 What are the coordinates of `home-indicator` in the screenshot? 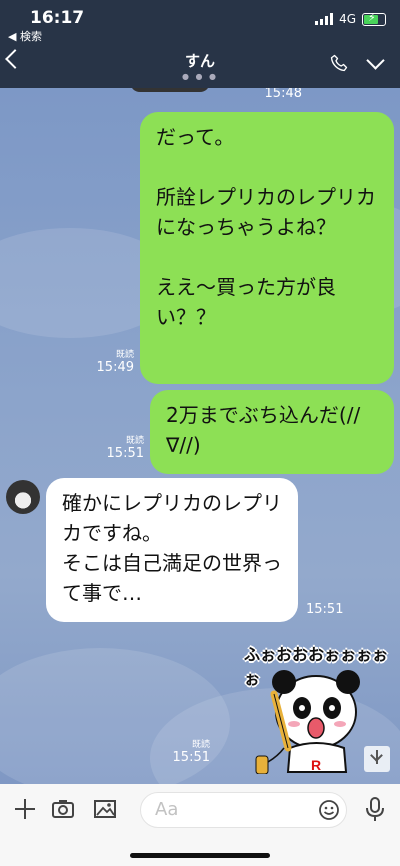 It's located at (200, 855).